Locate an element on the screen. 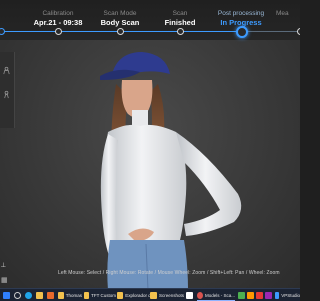  left-arm-shape is located at coordinates (109, 196).